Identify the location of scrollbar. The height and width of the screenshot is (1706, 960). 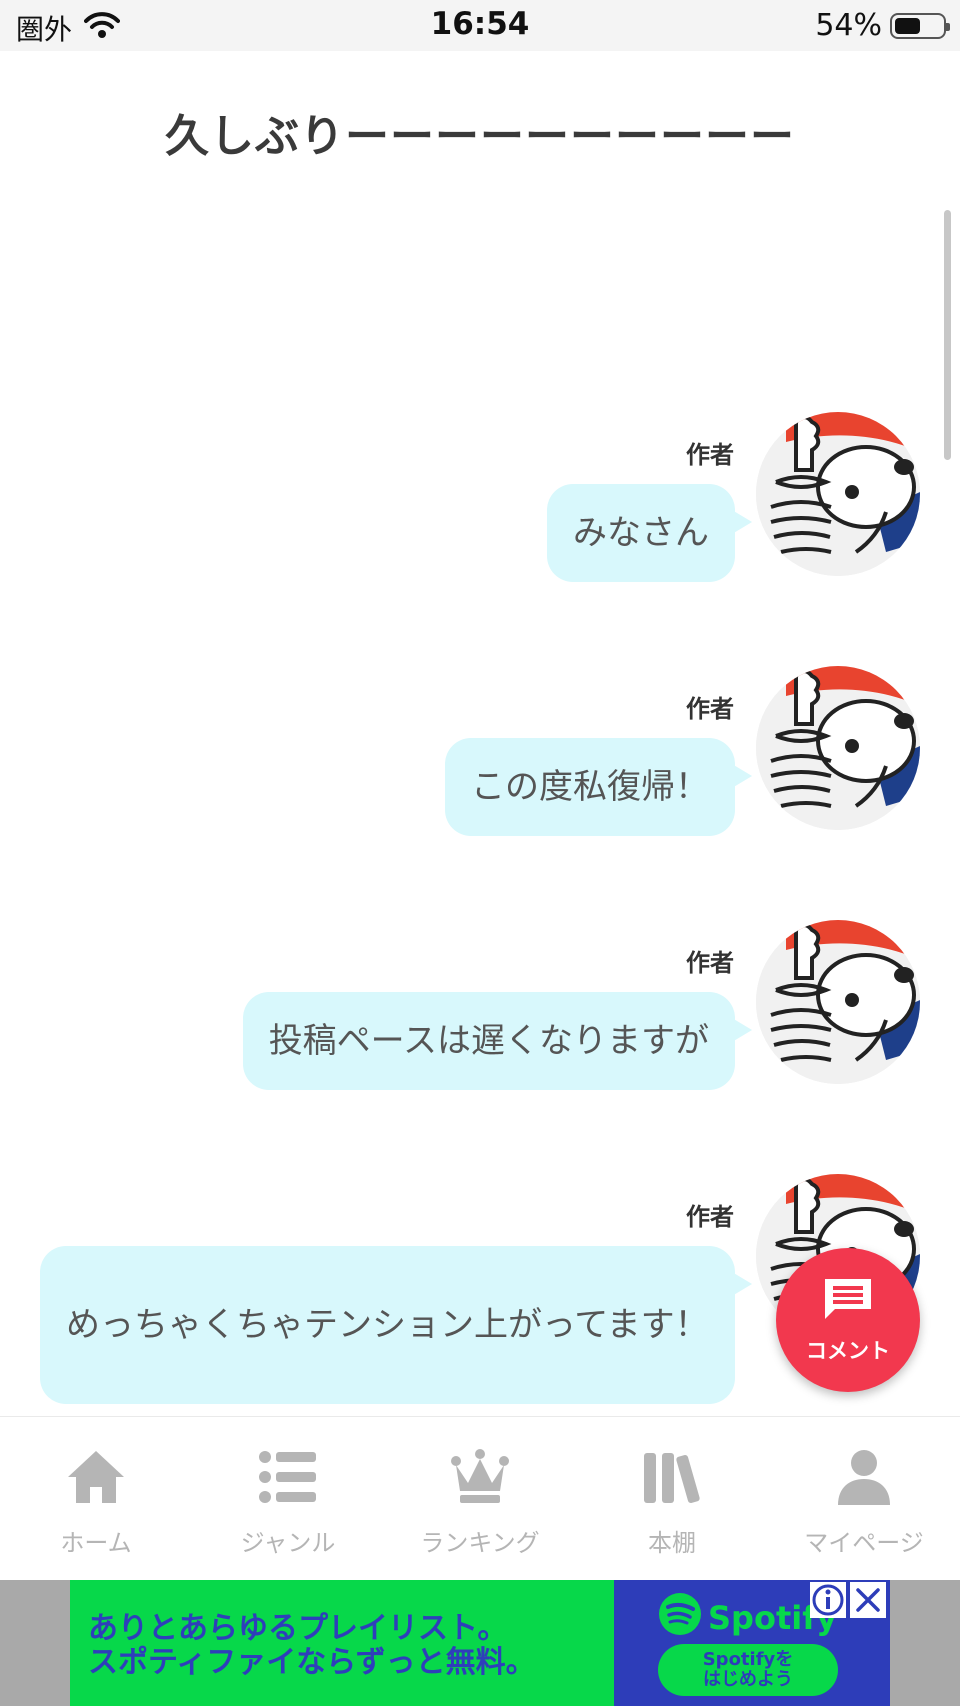
(947, 335).